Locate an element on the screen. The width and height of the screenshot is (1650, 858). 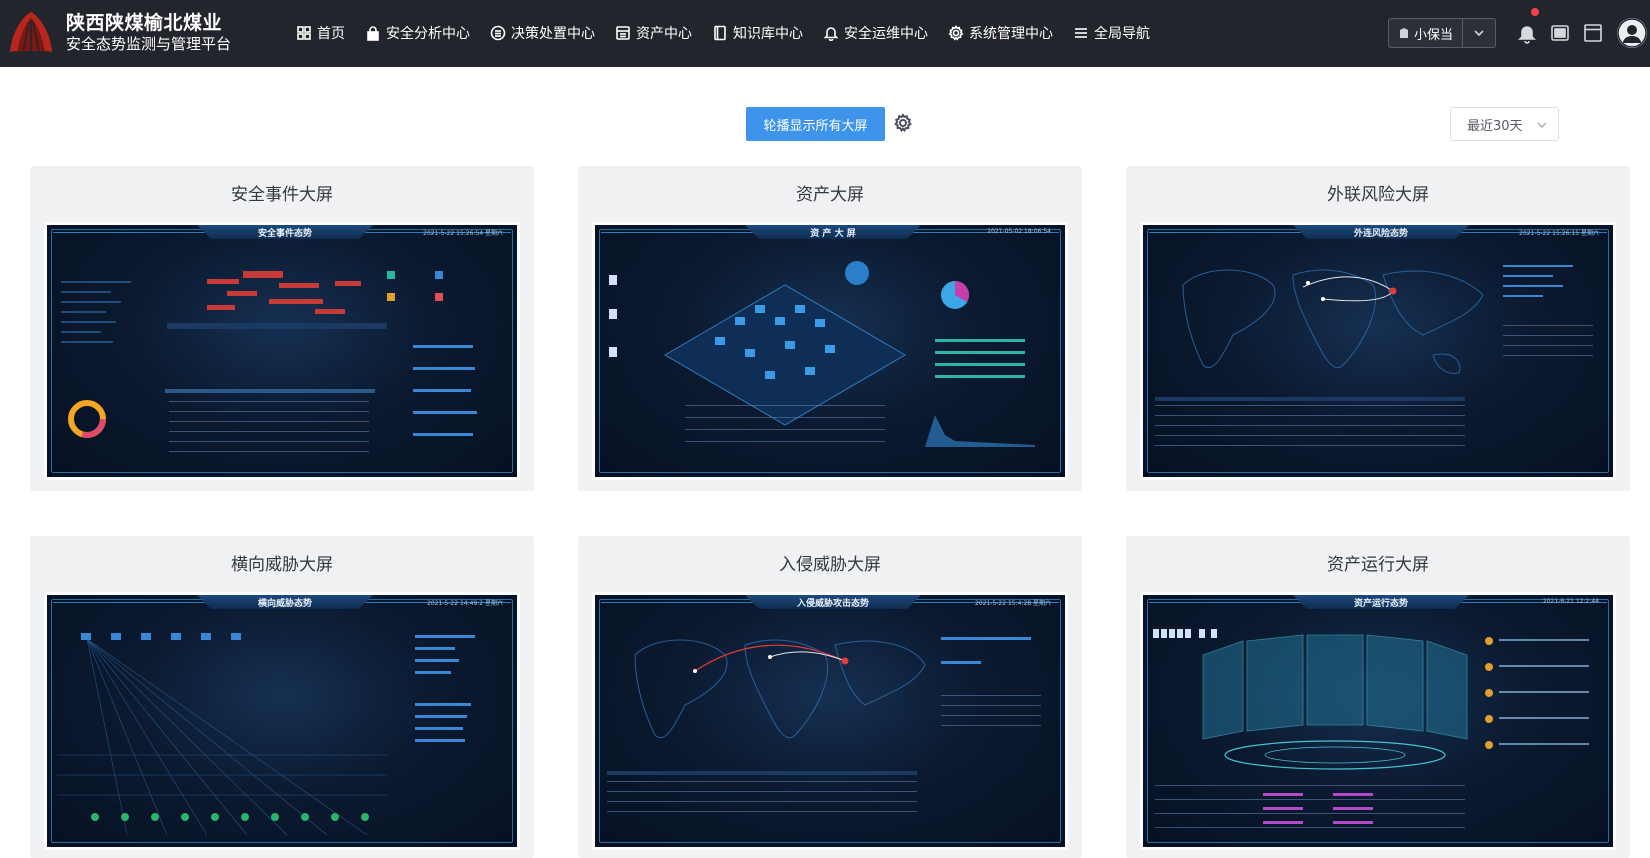
site-select-toggle is located at coordinates (1479, 33).